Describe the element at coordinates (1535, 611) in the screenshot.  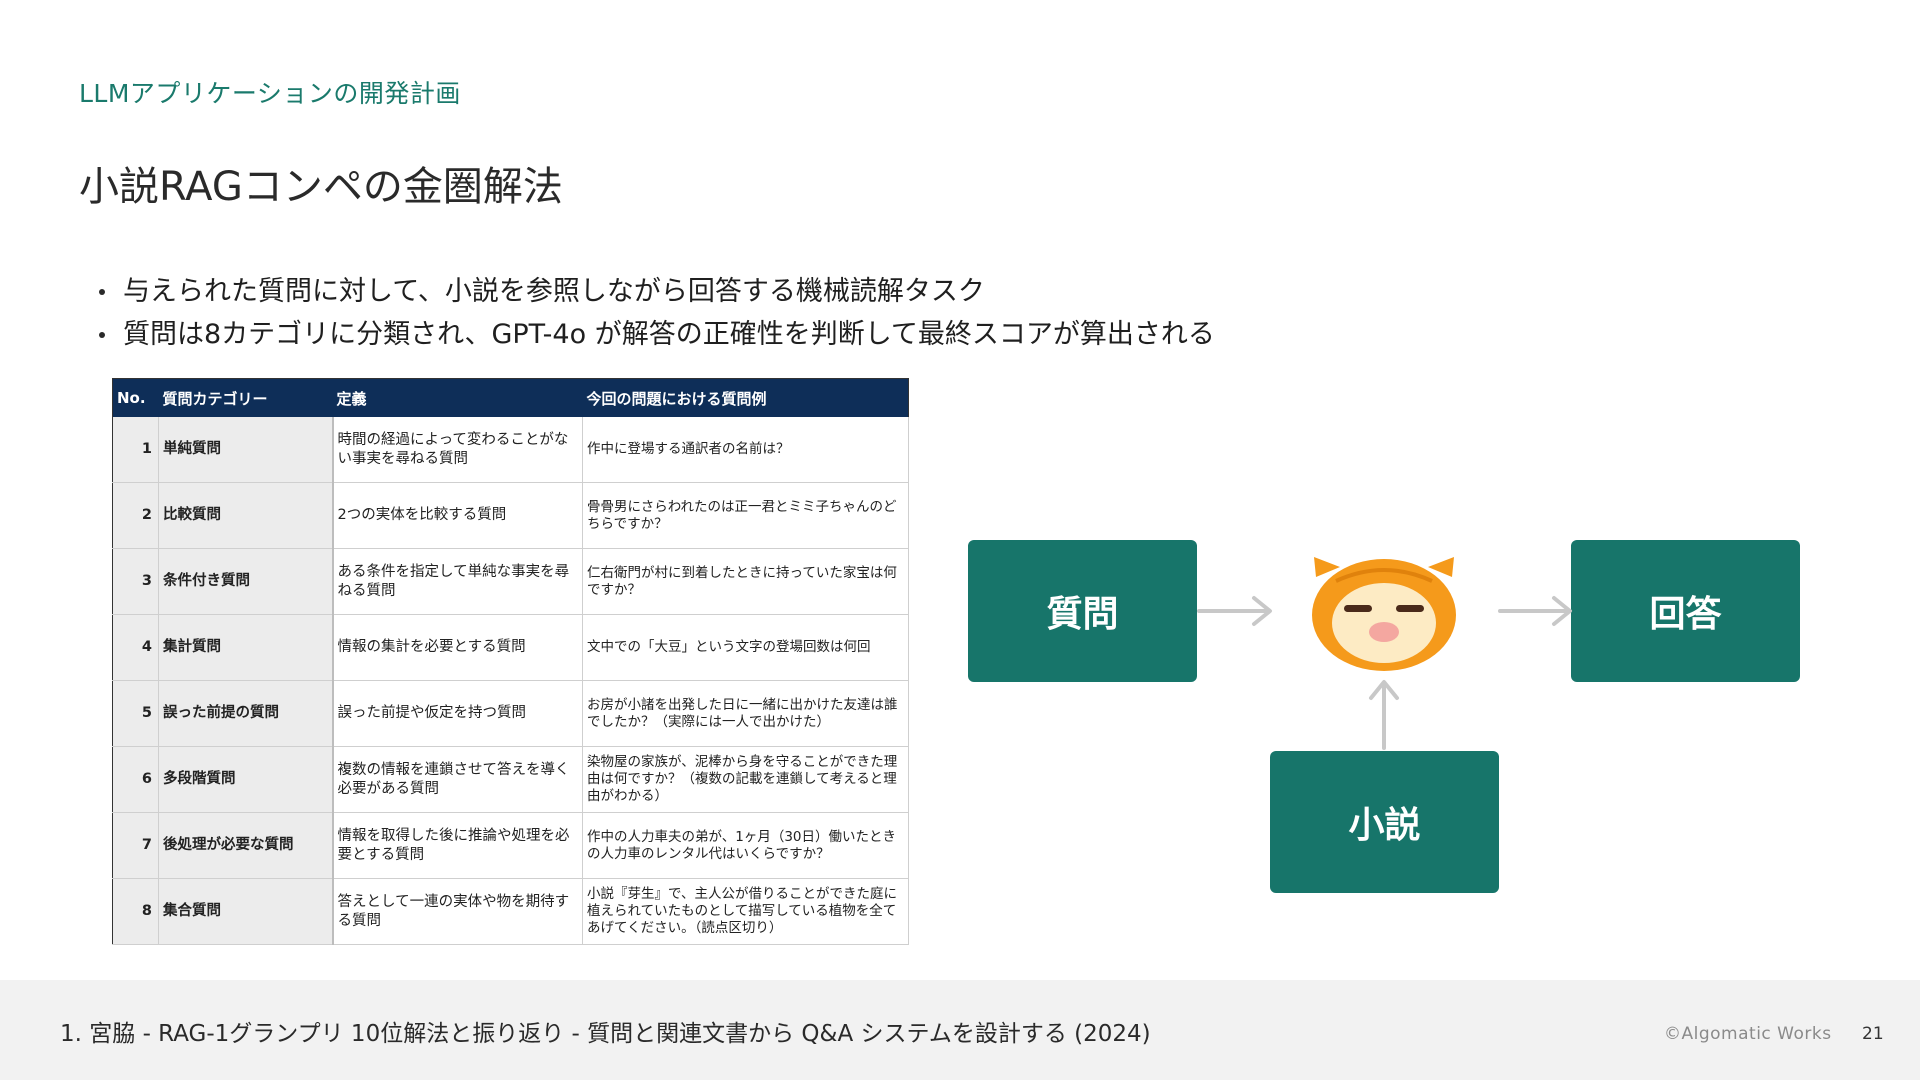
I see `arrow-mascot-to-answer` at that location.